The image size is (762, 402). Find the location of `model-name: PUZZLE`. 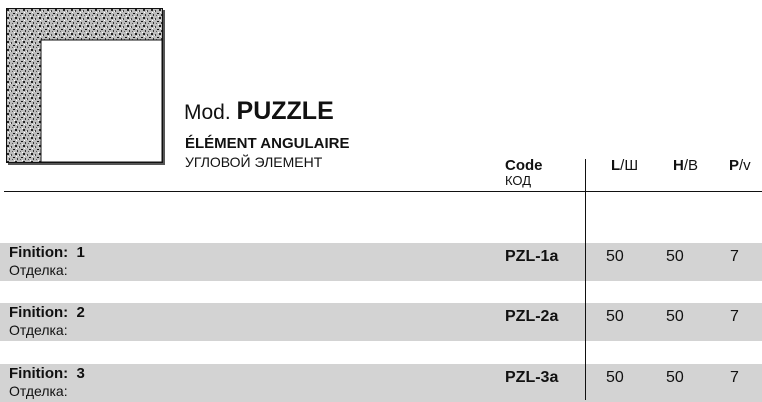

model-name: PUZZLE is located at coordinates (285, 111).